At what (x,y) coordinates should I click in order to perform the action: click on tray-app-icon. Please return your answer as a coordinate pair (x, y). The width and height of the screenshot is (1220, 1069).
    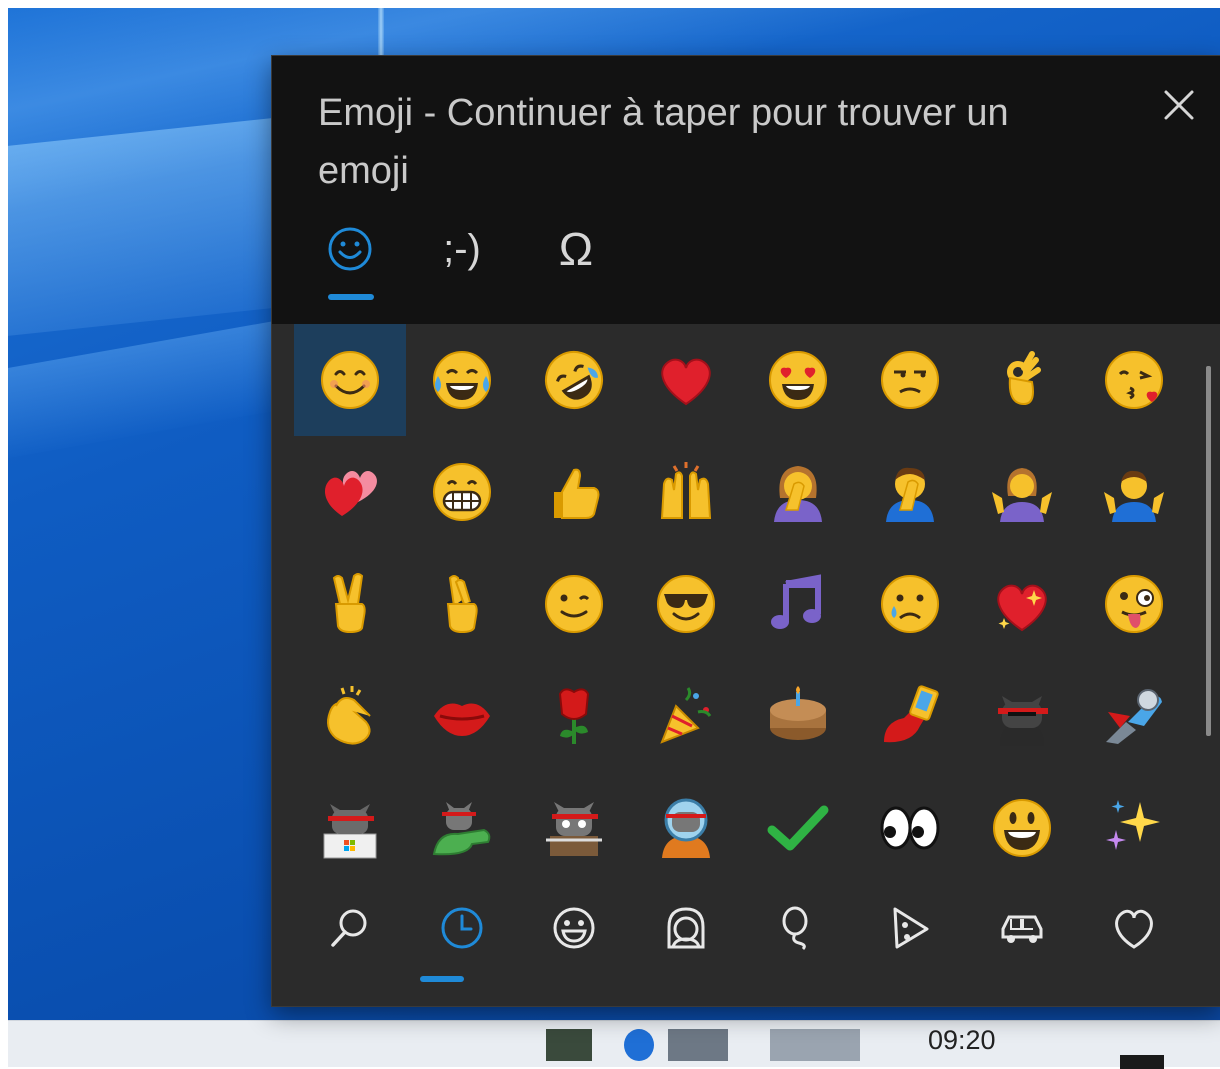
    Looking at the image, I should click on (569, 1045).